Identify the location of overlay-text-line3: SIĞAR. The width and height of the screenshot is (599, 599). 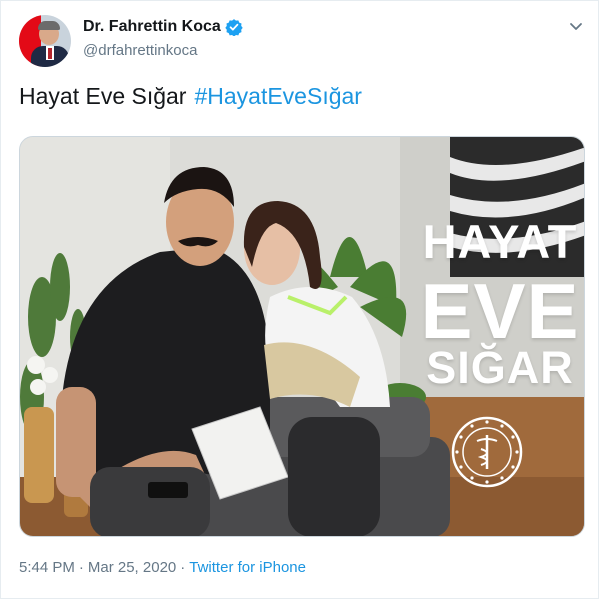
(500, 367).